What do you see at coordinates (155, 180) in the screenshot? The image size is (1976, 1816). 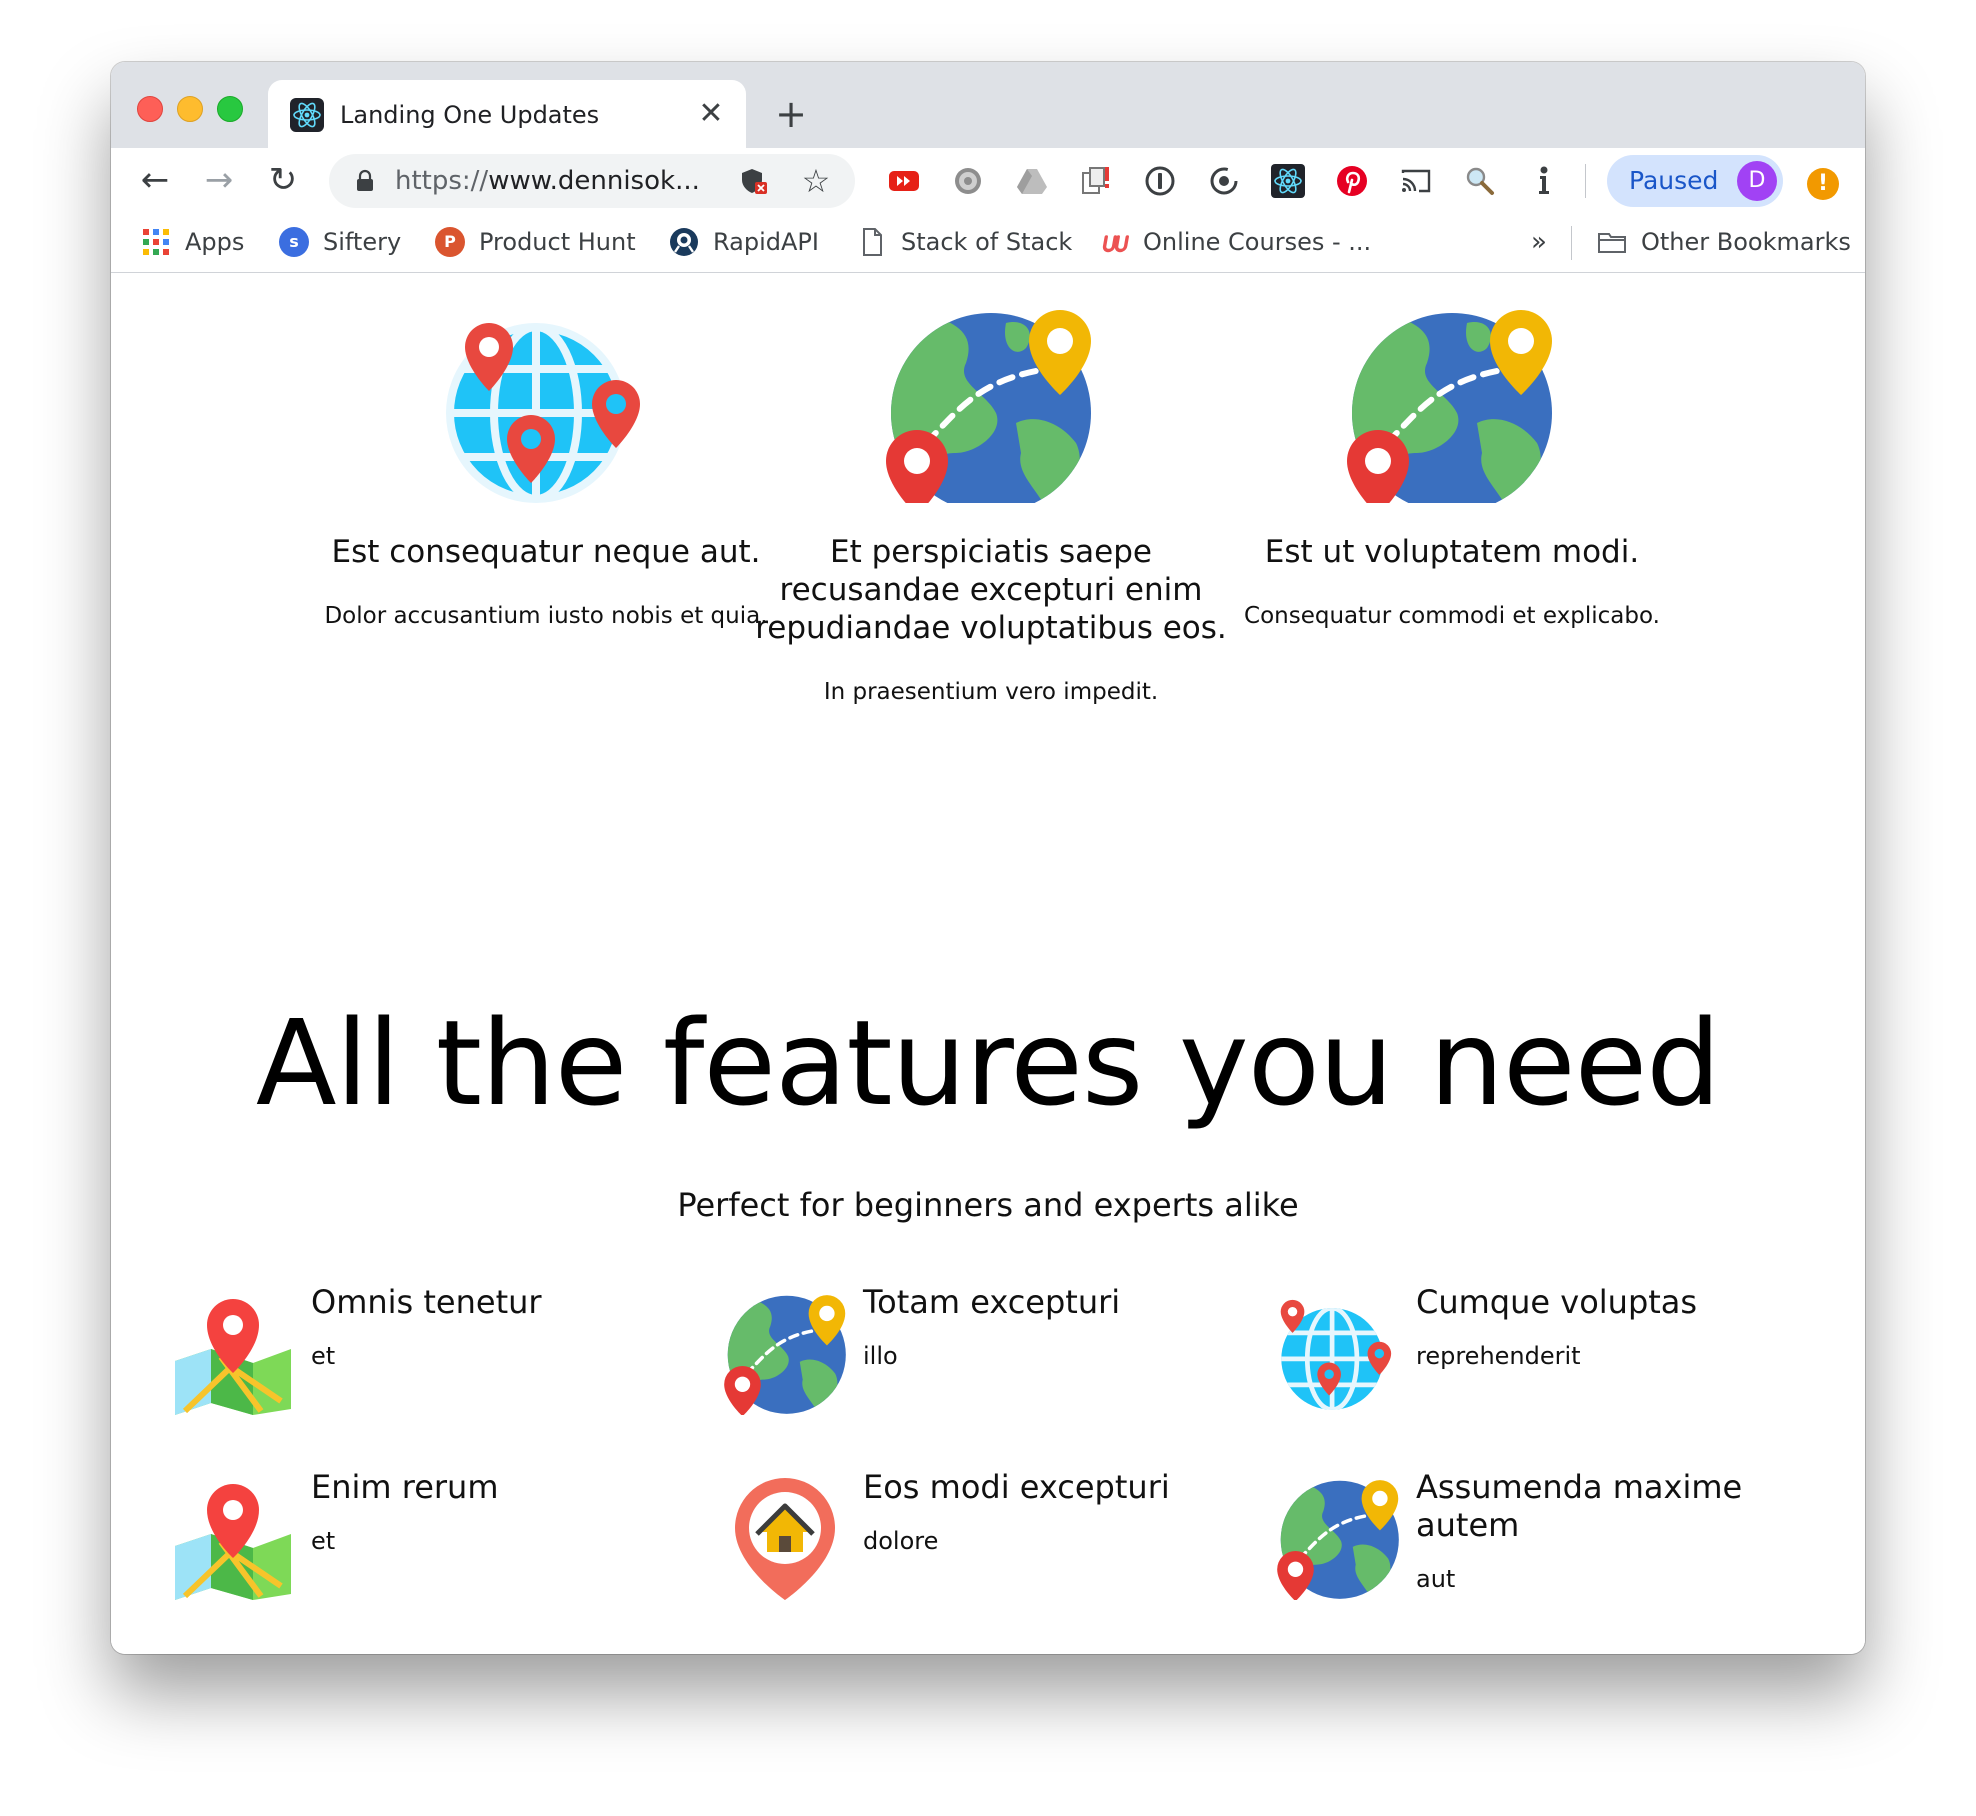 I see `back-button: ←` at bounding box center [155, 180].